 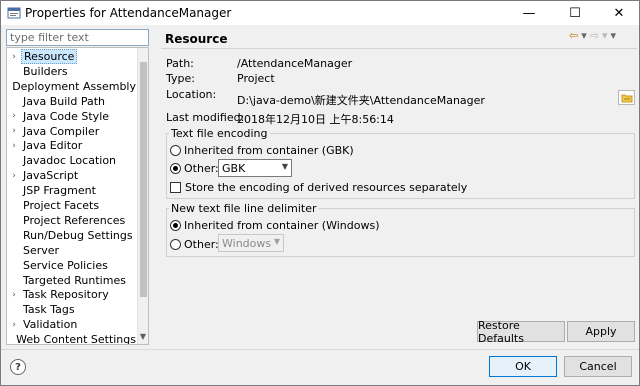 I want to click on tree-item: Task Tags, so click(x=72, y=309).